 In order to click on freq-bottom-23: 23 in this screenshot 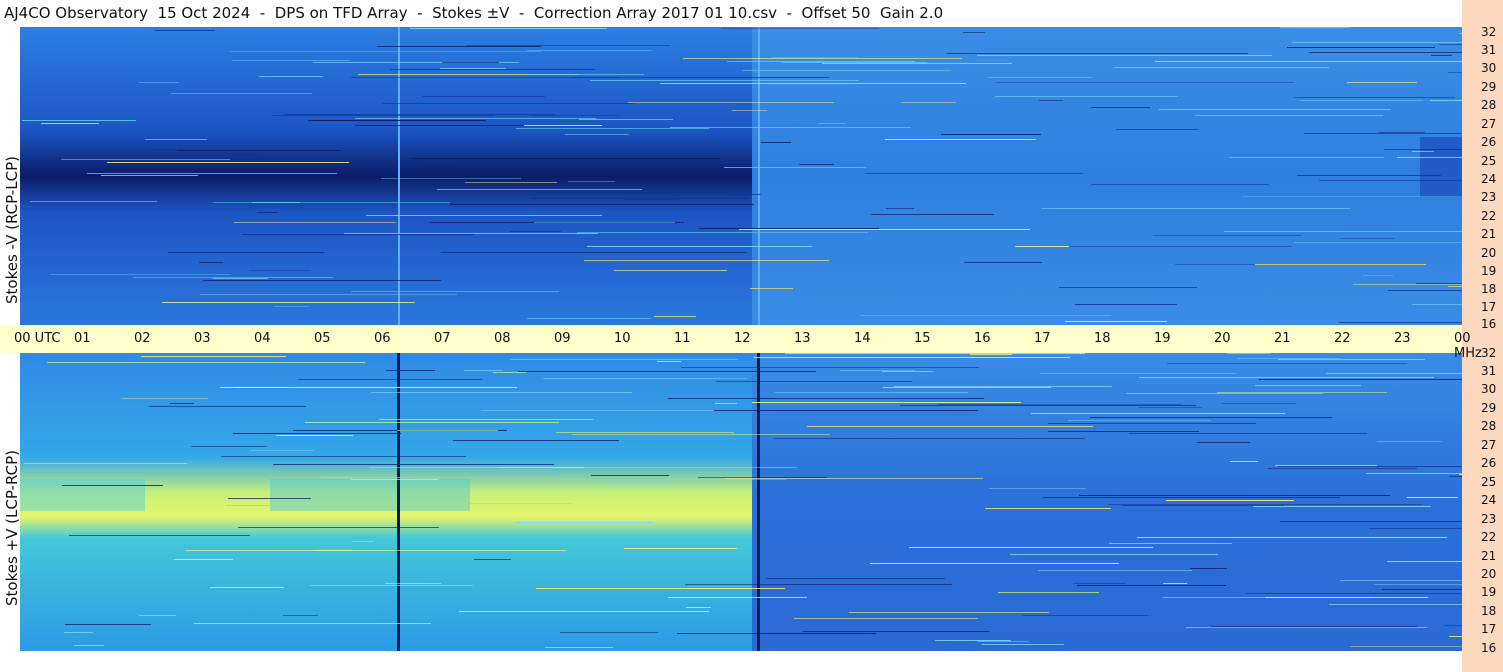, I will do `click(1489, 519)`.